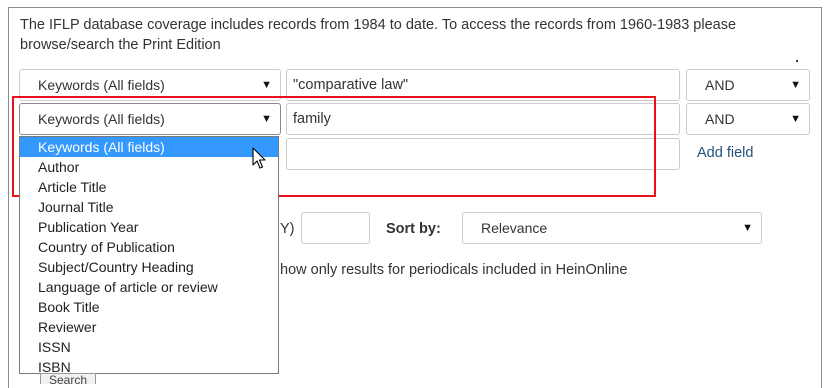 This screenshot has width=828, height=388. I want to click on row2-field-select: Keywords (All fields) ▼, so click(150, 119).